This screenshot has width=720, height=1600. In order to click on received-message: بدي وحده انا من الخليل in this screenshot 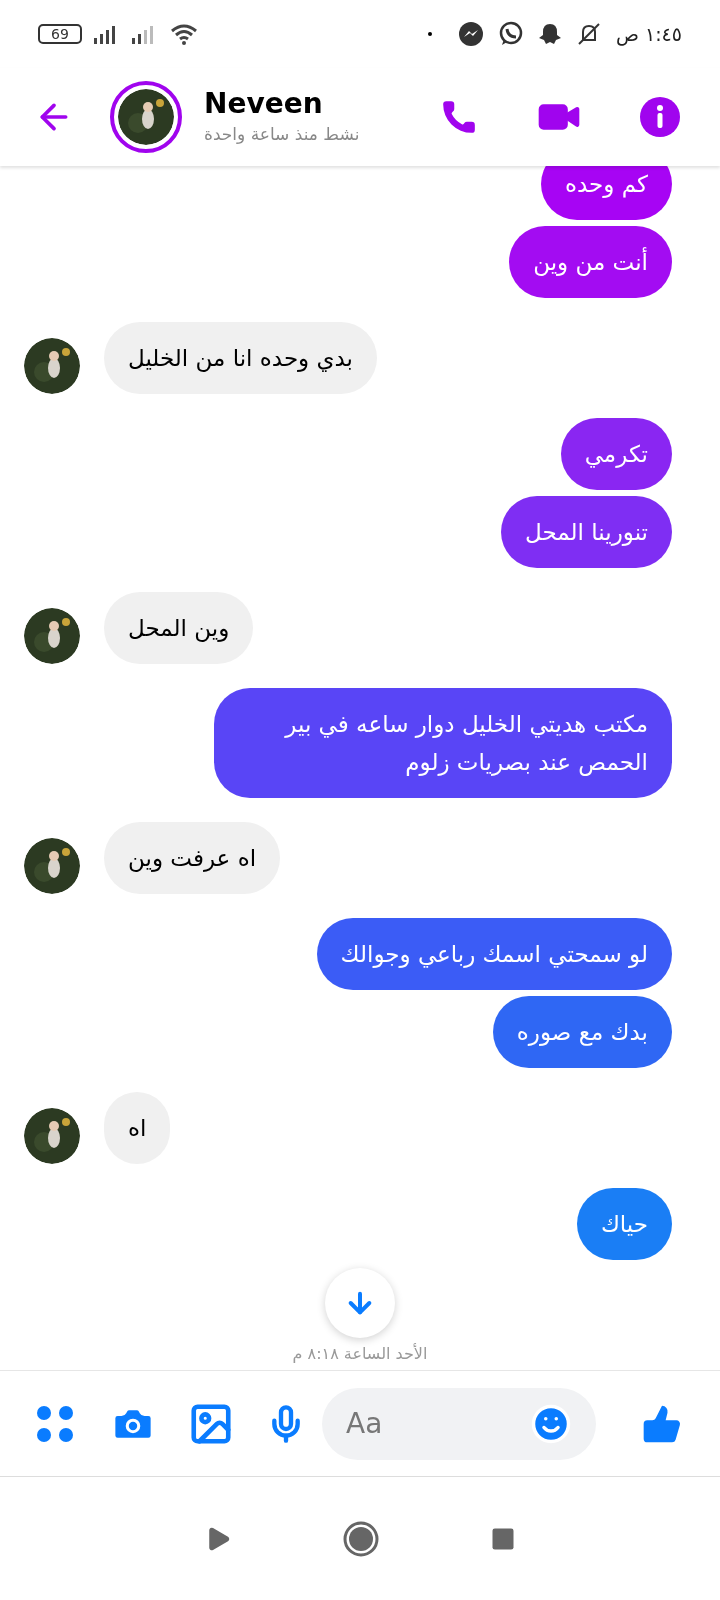, I will do `click(240, 358)`.